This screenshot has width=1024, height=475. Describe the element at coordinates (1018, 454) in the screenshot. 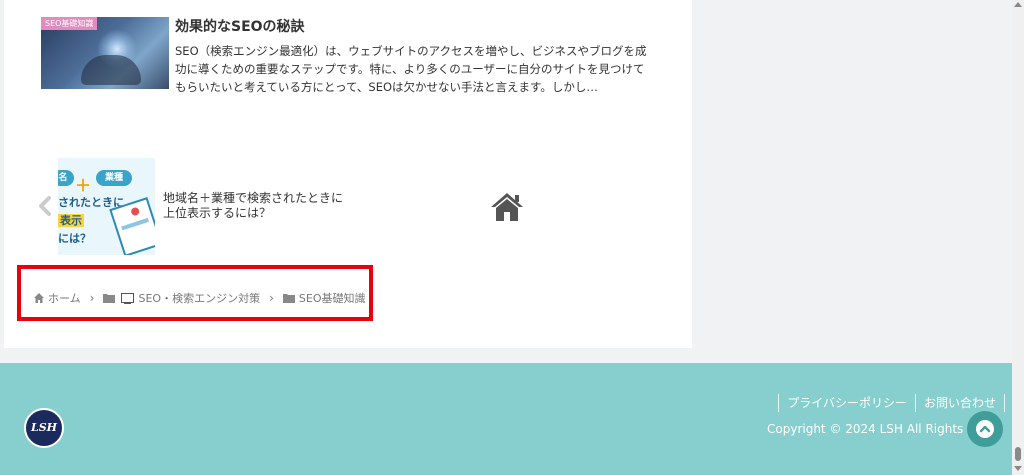

I see `scrollbar-thumb` at that location.